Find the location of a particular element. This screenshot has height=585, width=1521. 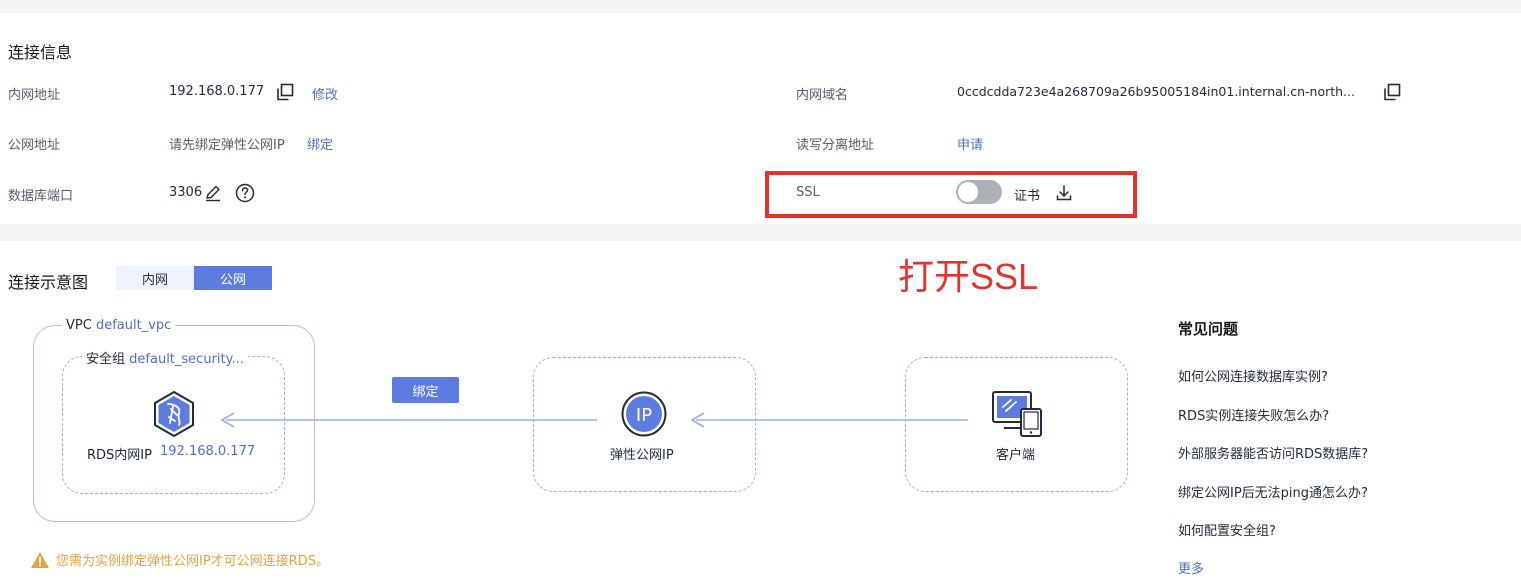

apply-rw-split-link: 申请 is located at coordinates (970, 143).